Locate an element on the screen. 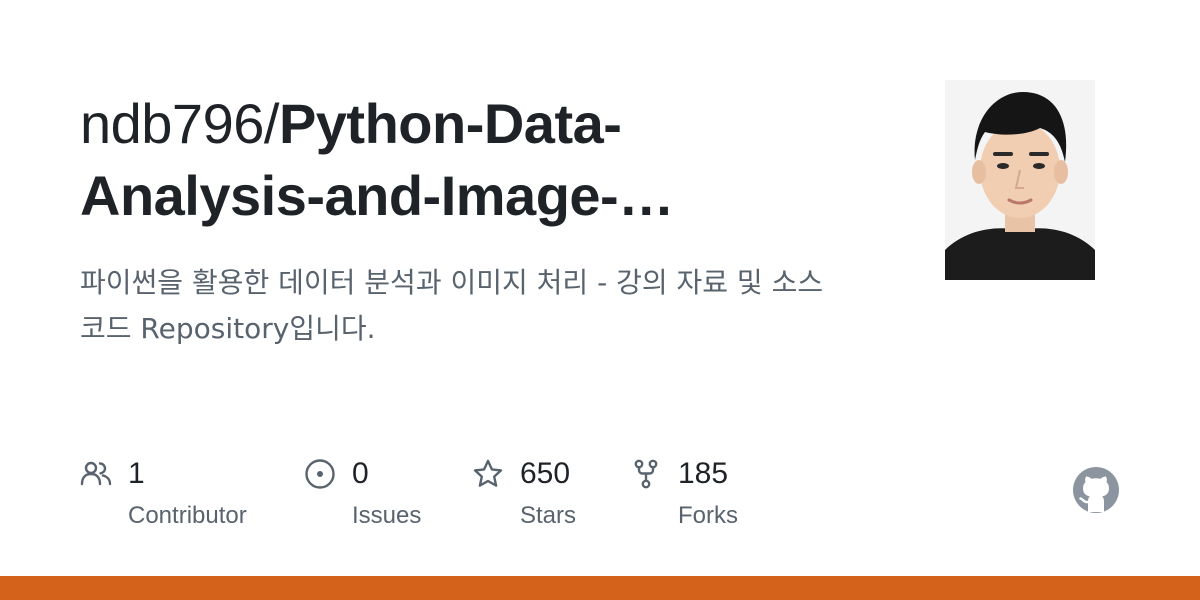 The image size is (1200, 600). repo-owner: ndb796/ is located at coordinates (179, 123).